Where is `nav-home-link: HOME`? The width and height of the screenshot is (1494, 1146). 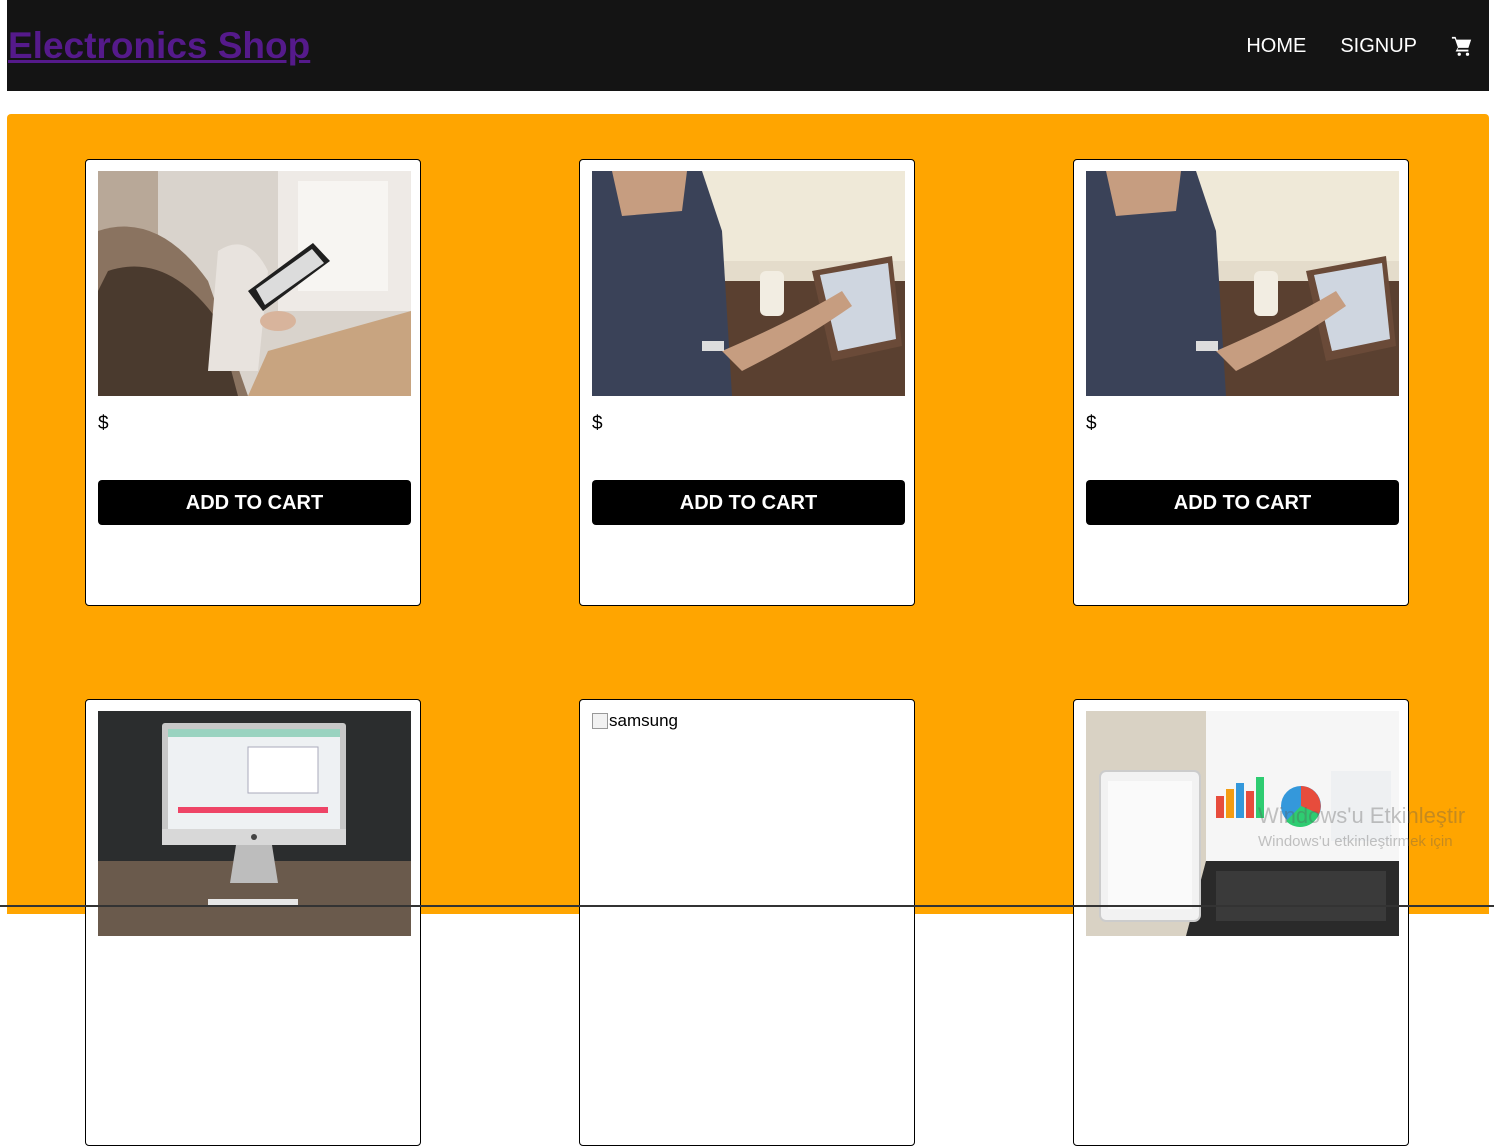
nav-home-link: HOME is located at coordinates (1276, 46).